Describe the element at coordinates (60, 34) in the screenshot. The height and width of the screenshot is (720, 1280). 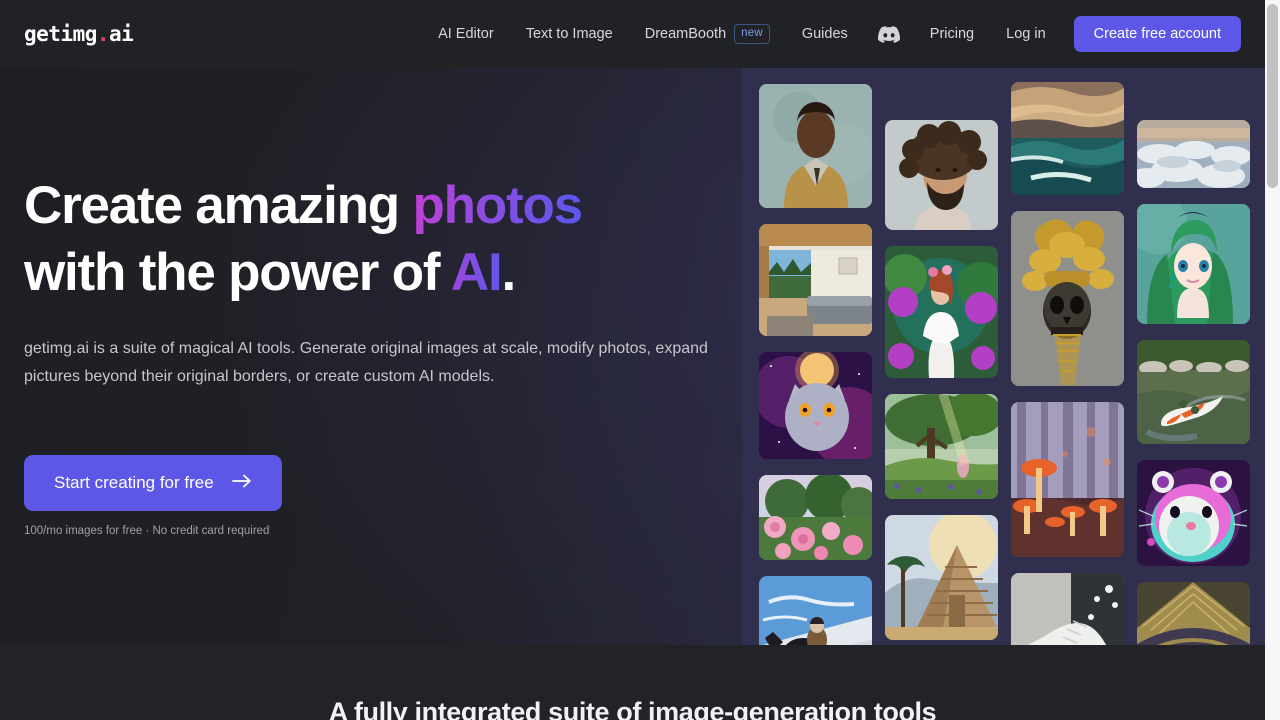
I see `brand-name: getimg` at that location.